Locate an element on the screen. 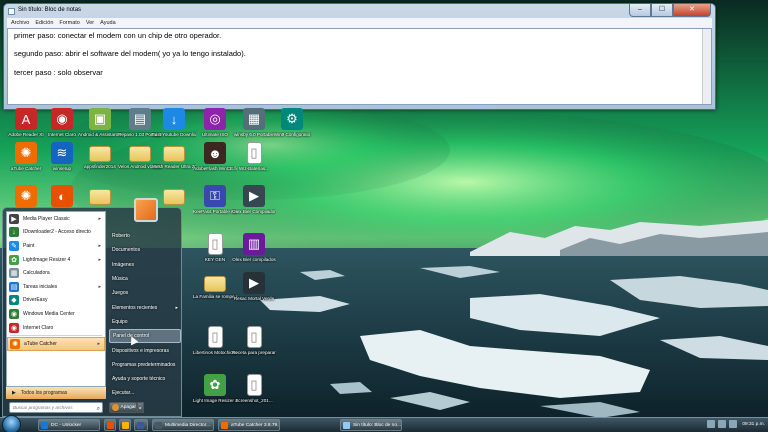 The height and width of the screenshot is (432, 768). menu-ver: Ver is located at coordinates (90, 23).